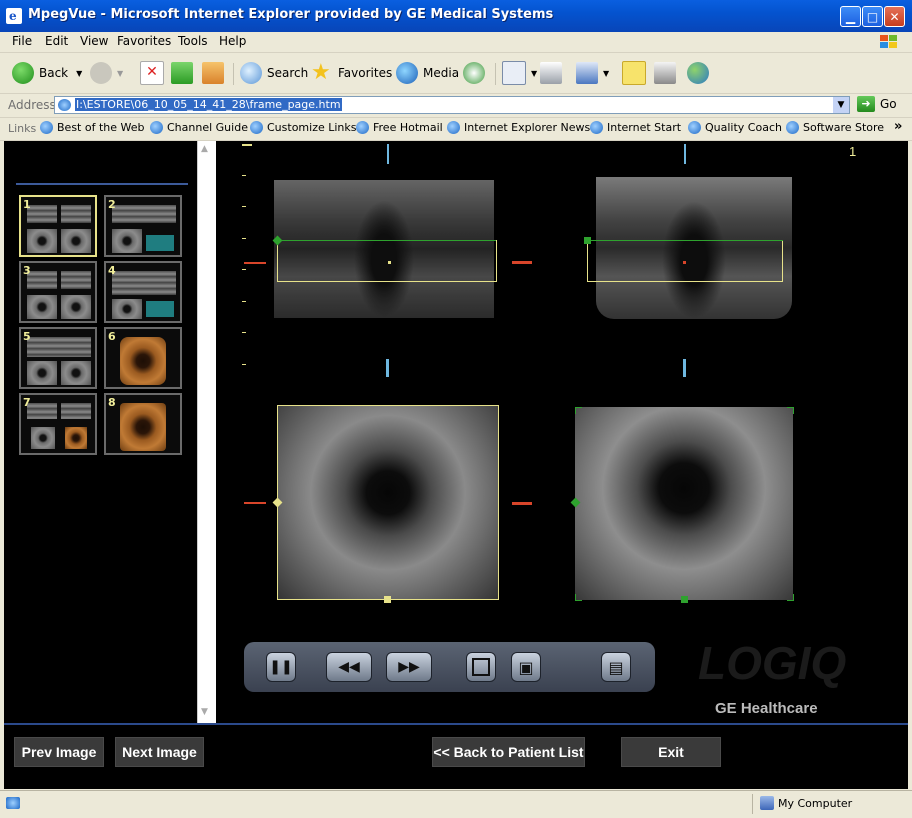 Image resolution: width=912 pixels, height=818 pixels. What do you see at coordinates (456, 42) in the screenshot?
I see `menu-bar: File Edit View Favorites Tools Help` at bounding box center [456, 42].